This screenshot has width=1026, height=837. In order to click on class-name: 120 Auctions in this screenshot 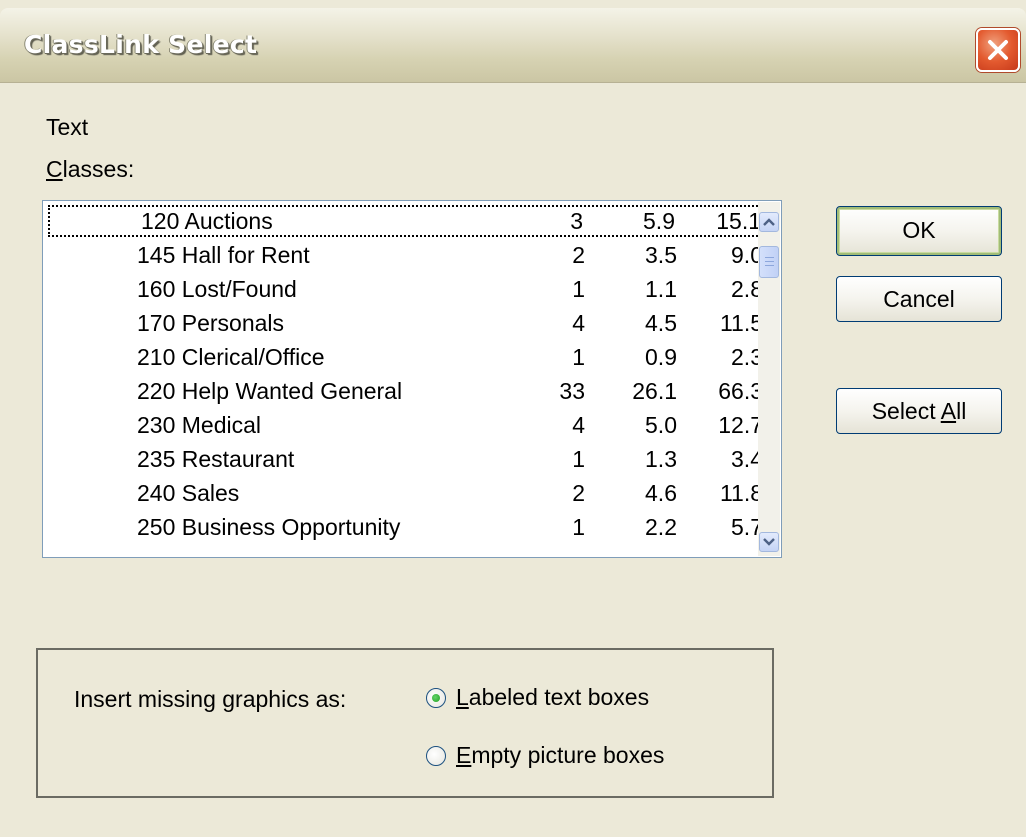, I will do `click(207, 221)`.